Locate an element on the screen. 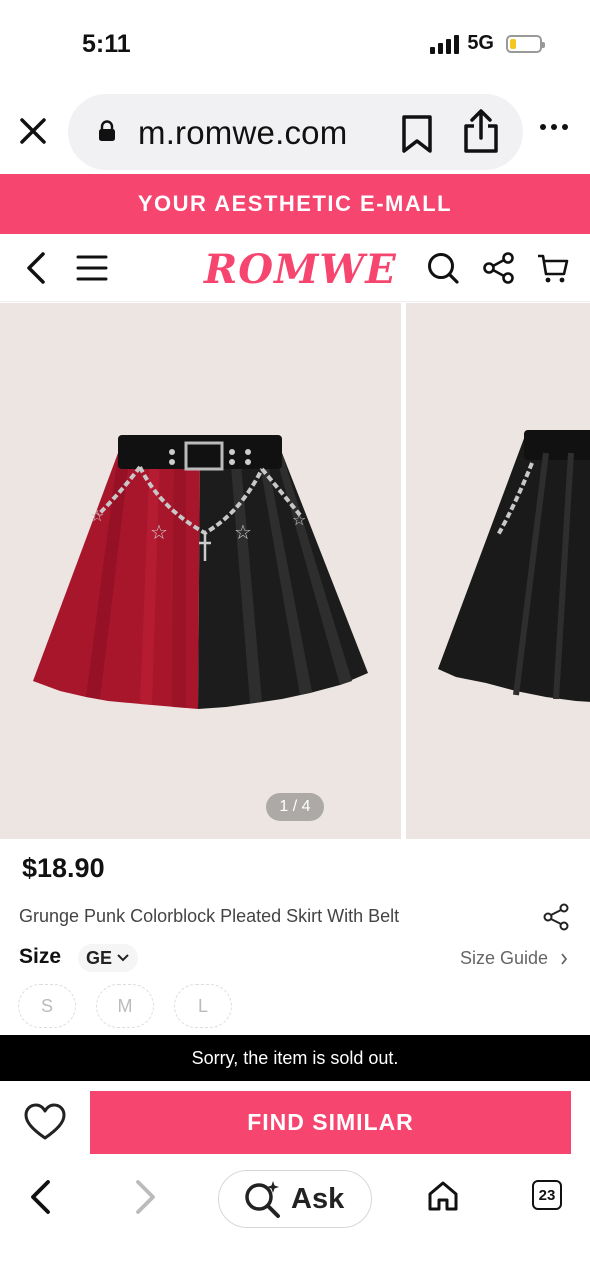 The width and height of the screenshot is (590, 1280). sparkle-search-icon is located at coordinates (262, 1199).